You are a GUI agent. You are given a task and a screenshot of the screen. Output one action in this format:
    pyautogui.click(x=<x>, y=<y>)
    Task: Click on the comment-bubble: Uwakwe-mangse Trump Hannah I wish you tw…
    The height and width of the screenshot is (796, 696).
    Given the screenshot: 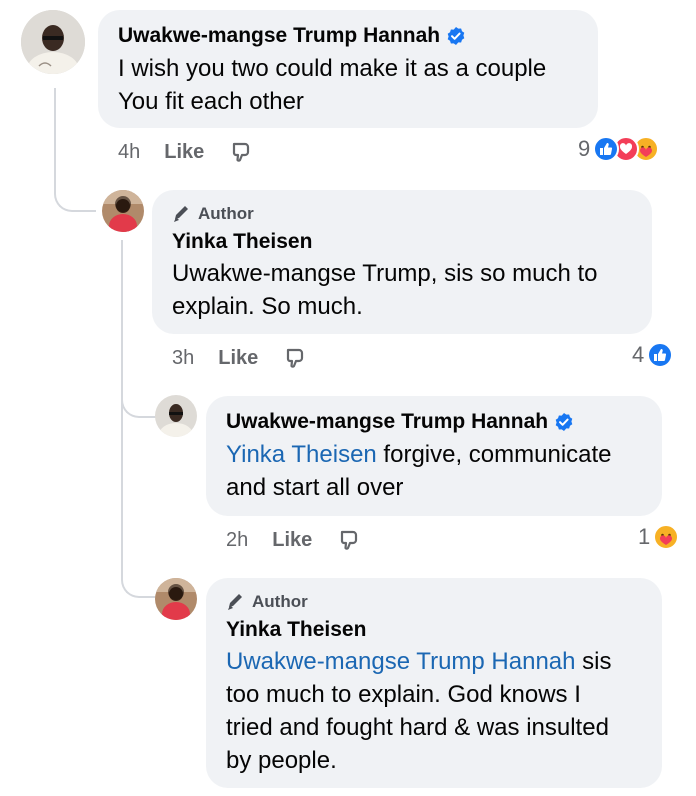 What is the action you would take?
    pyautogui.click(x=348, y=69)
    